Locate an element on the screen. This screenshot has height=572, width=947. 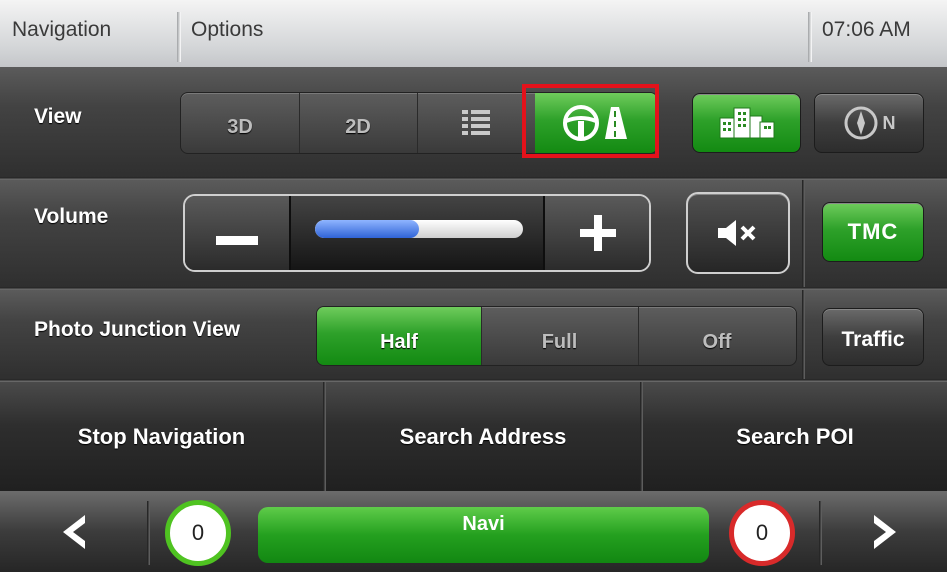
stop-navigation-button: Stop Navigation is located at coordinates (161, 436).